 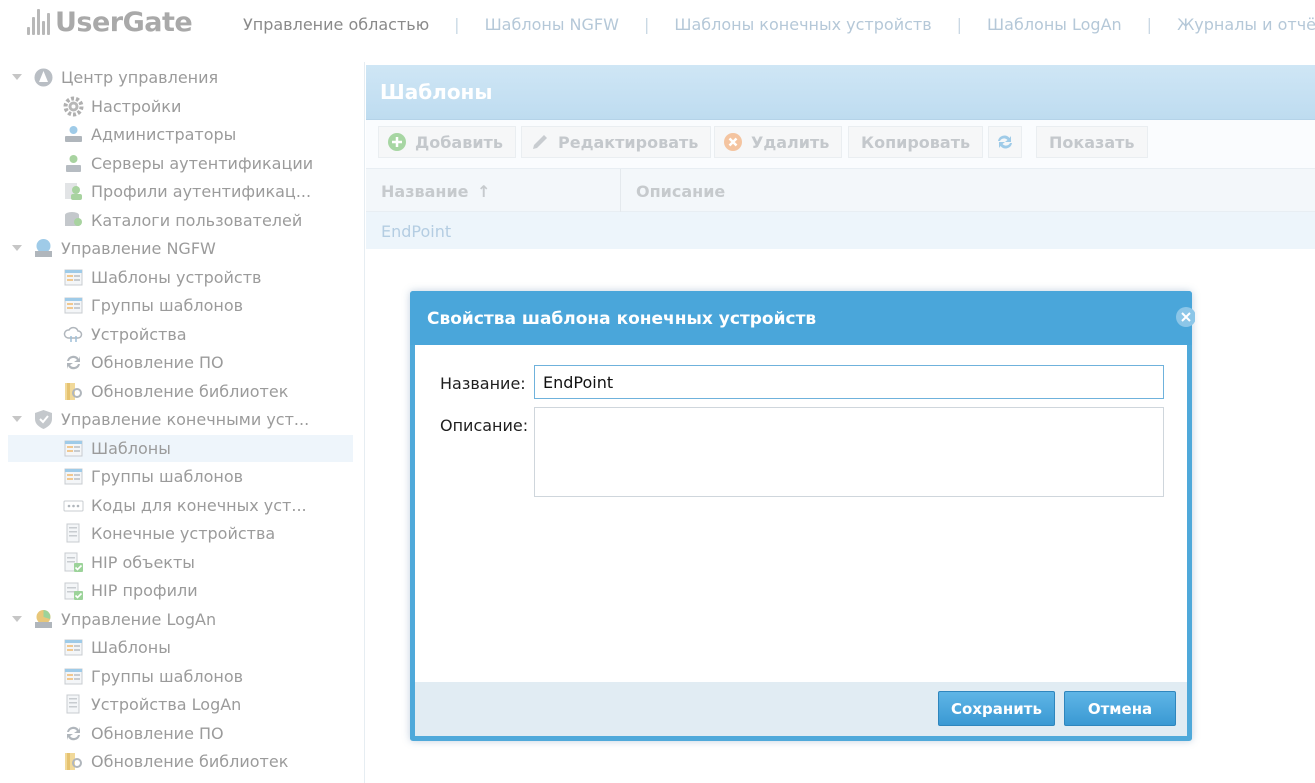 I want to click on show-button-label: Показать, so click(x=1092, y=142).